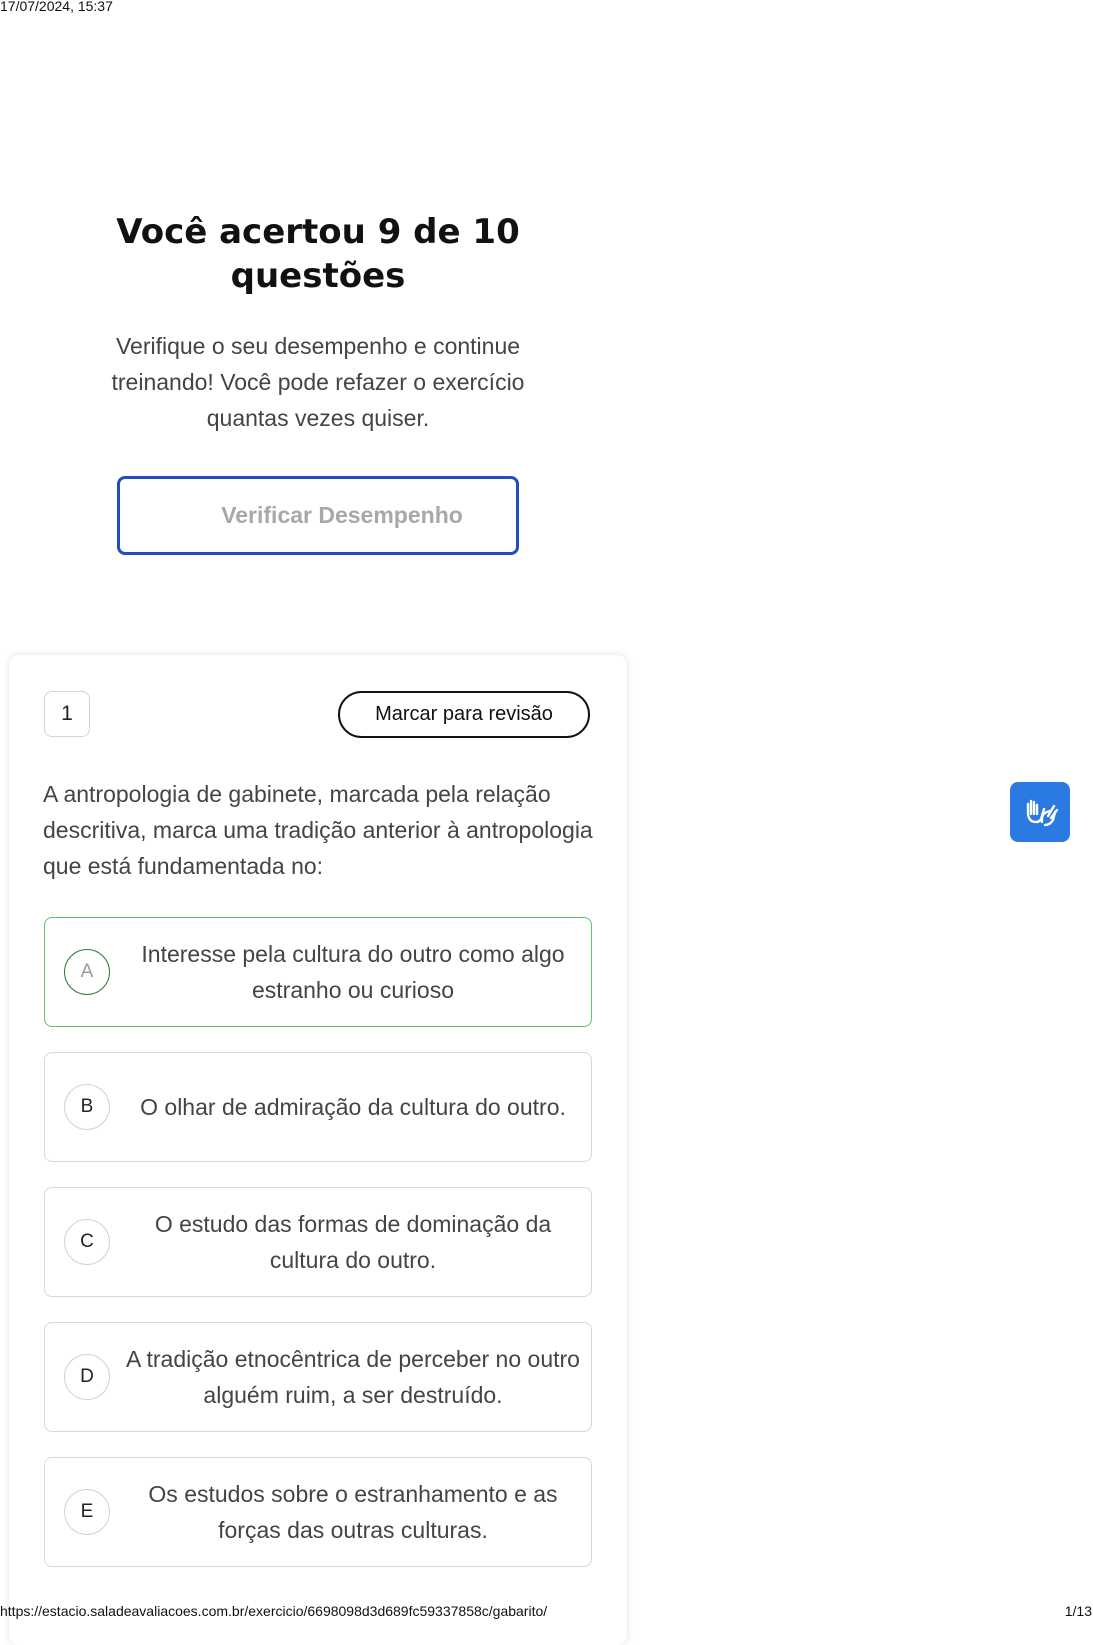 Image resolution: width=1093 pixels, height=1645 pixels. Describe the element at coordinates (318, 515) in the screenshot. I see `verify-performance-button: Verificar Desempenho` at that location.